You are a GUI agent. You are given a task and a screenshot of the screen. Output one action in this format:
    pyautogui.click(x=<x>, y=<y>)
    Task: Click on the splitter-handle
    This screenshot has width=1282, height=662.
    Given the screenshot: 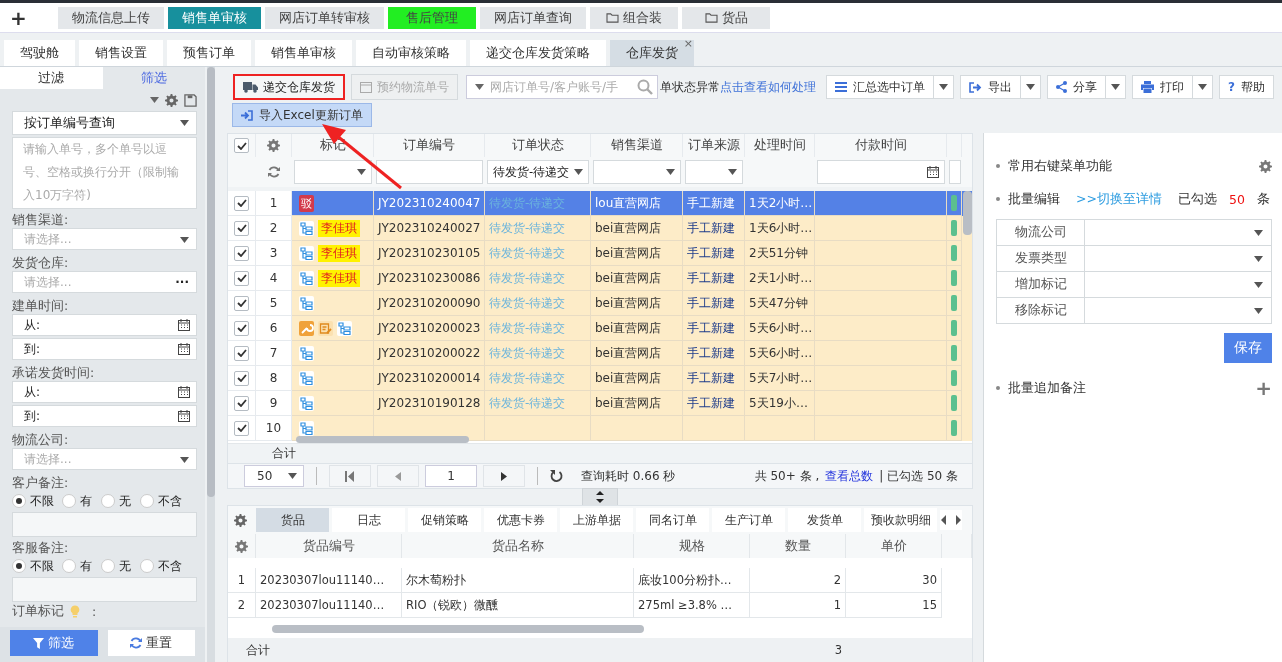 What is the action you would take?
    pyautogui.click(x=600, y=497)
    